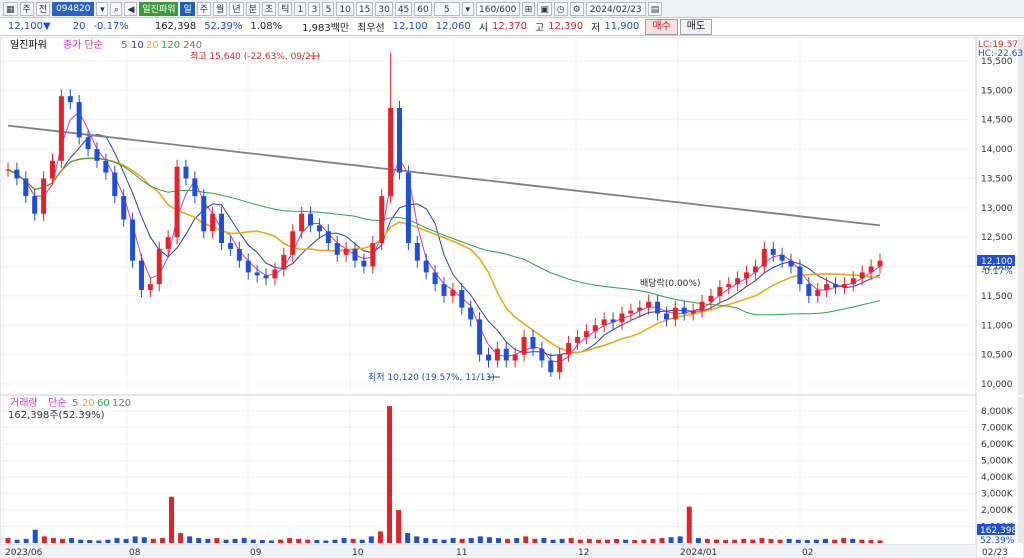 The image size is (1024, 558). What do you see at coordinates (467, 8) in the screenshot?
I see `minute-dropdown-icon: ▾` at bounding box center [467, 8].